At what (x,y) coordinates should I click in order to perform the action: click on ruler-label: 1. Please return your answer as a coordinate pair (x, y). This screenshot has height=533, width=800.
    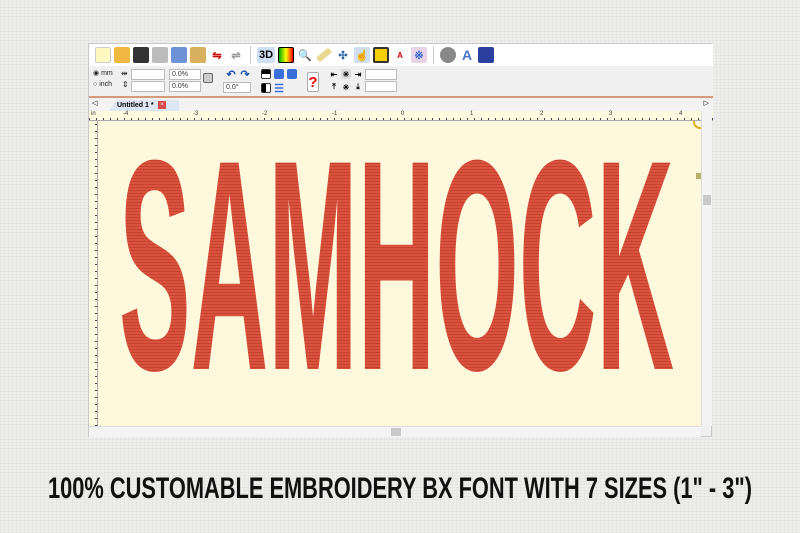
    Looking at the image, I should click on (472, 114).